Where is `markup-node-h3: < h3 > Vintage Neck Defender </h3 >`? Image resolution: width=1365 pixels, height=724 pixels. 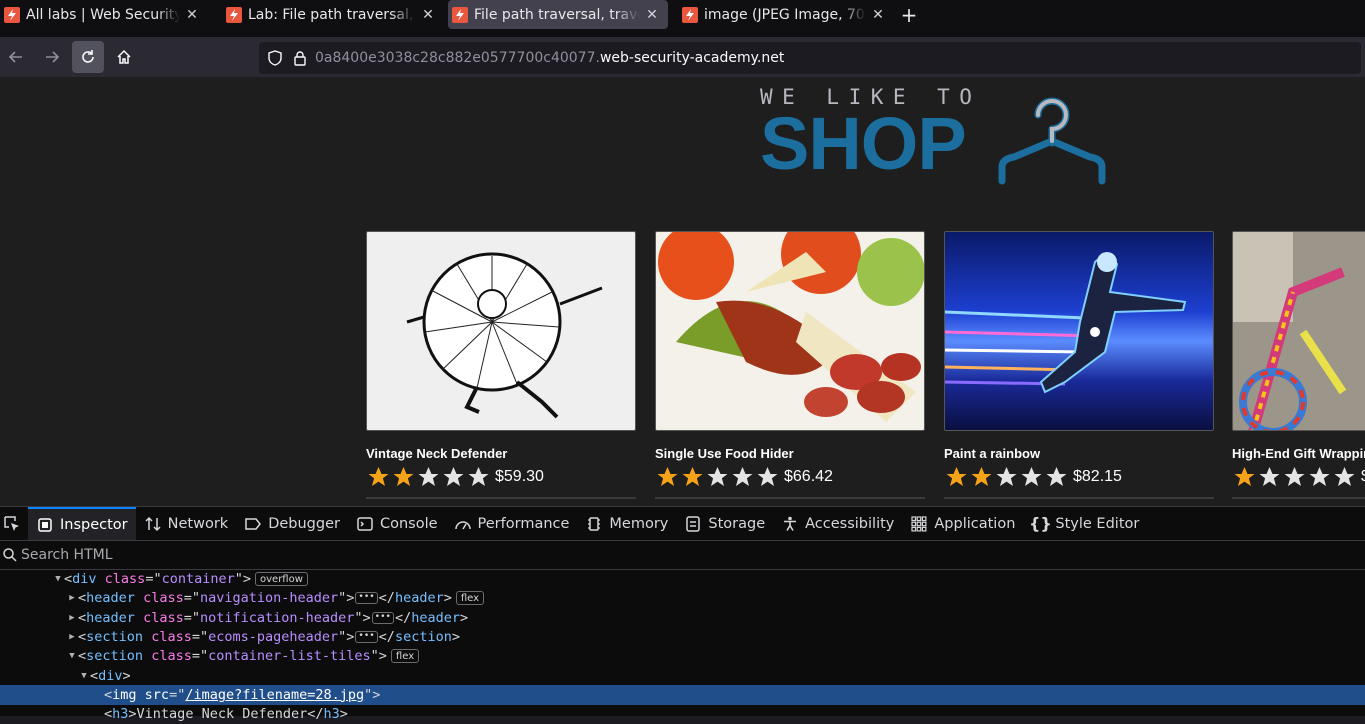
markup-node-h3: < h3 > Vintage Neck Defender </h3 > is located at coordinates (682, 714).